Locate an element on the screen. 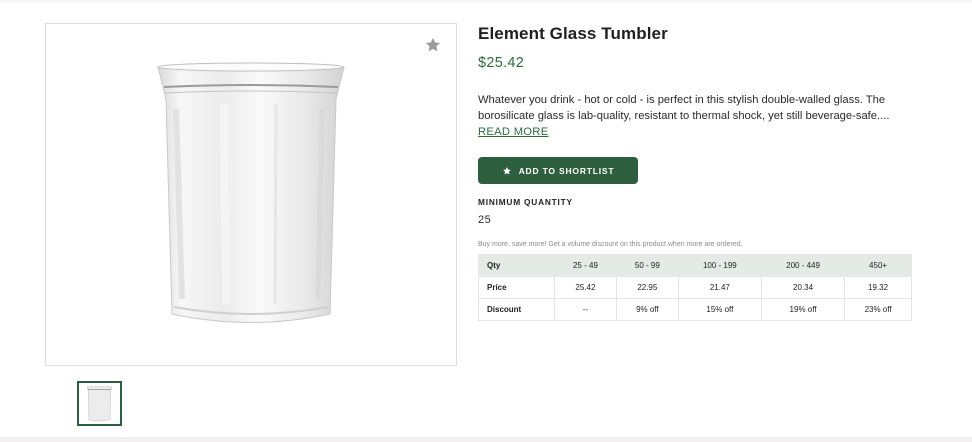 Image resolution: width=972 pixels, height=442 pixels. product-price: $25.42 is located at coordinates (501, 63).